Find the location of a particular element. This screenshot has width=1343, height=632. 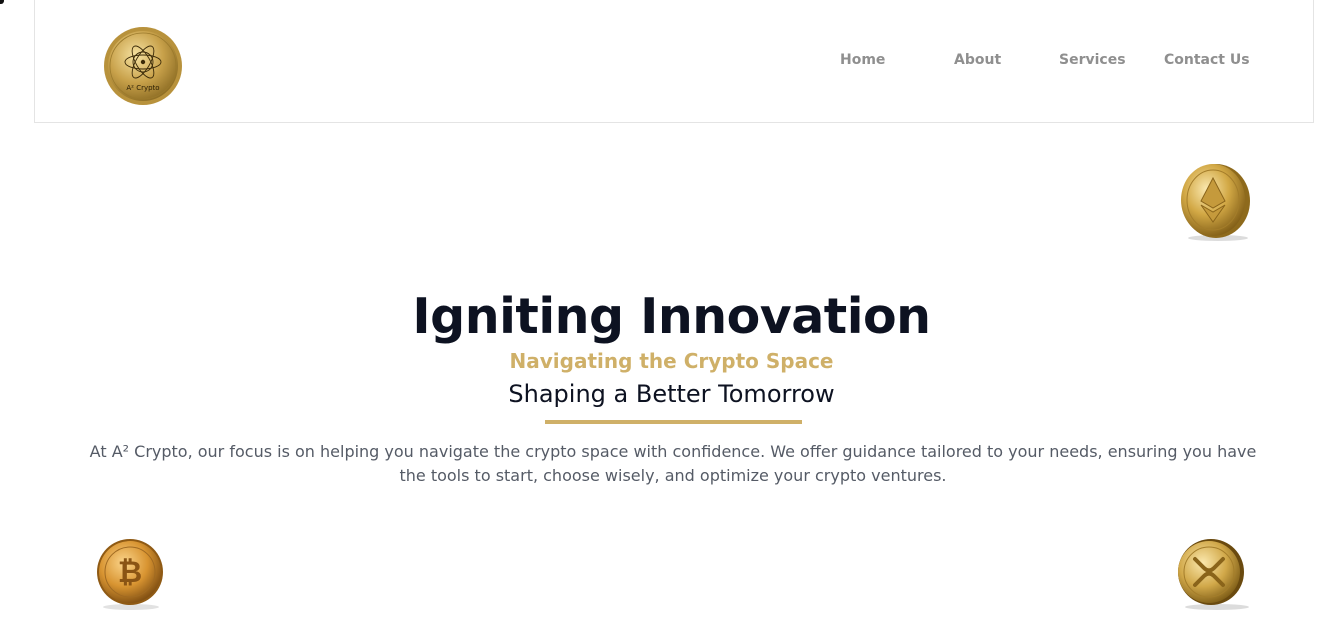

hero-subtitle-gold: Navigating the Crypto Space is located at coordinates (671, 361).